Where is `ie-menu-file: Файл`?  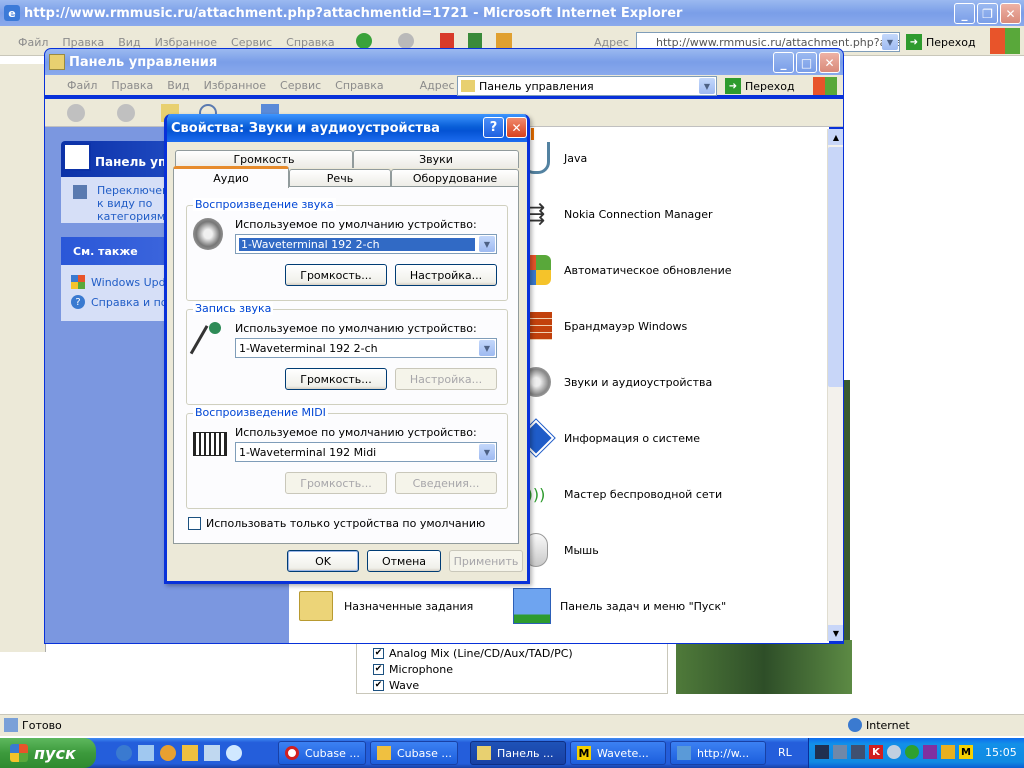 ie-menu-file: Файл is located at coordinates (33, 42).